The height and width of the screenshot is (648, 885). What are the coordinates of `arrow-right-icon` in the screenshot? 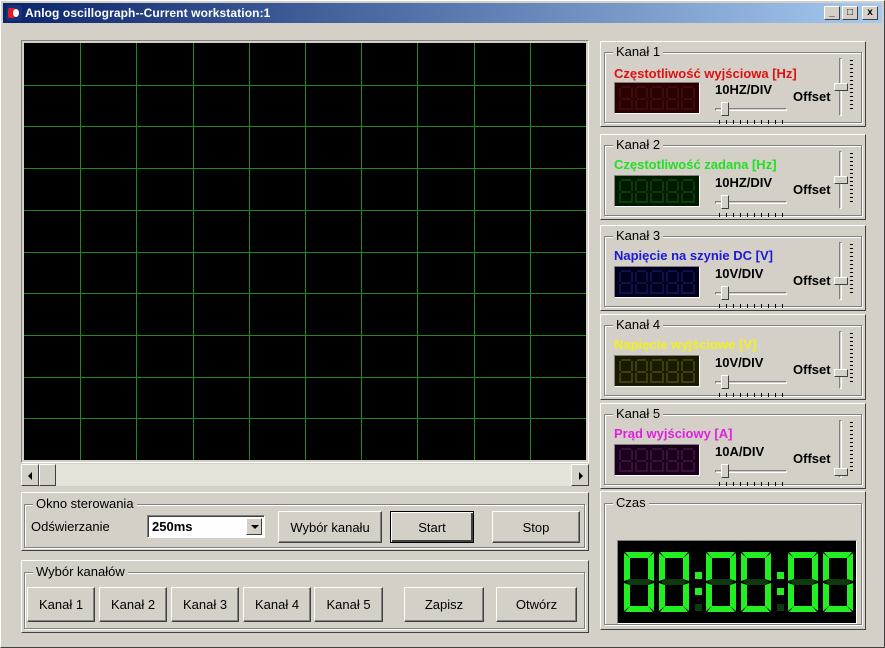 It's located at (581, 476).